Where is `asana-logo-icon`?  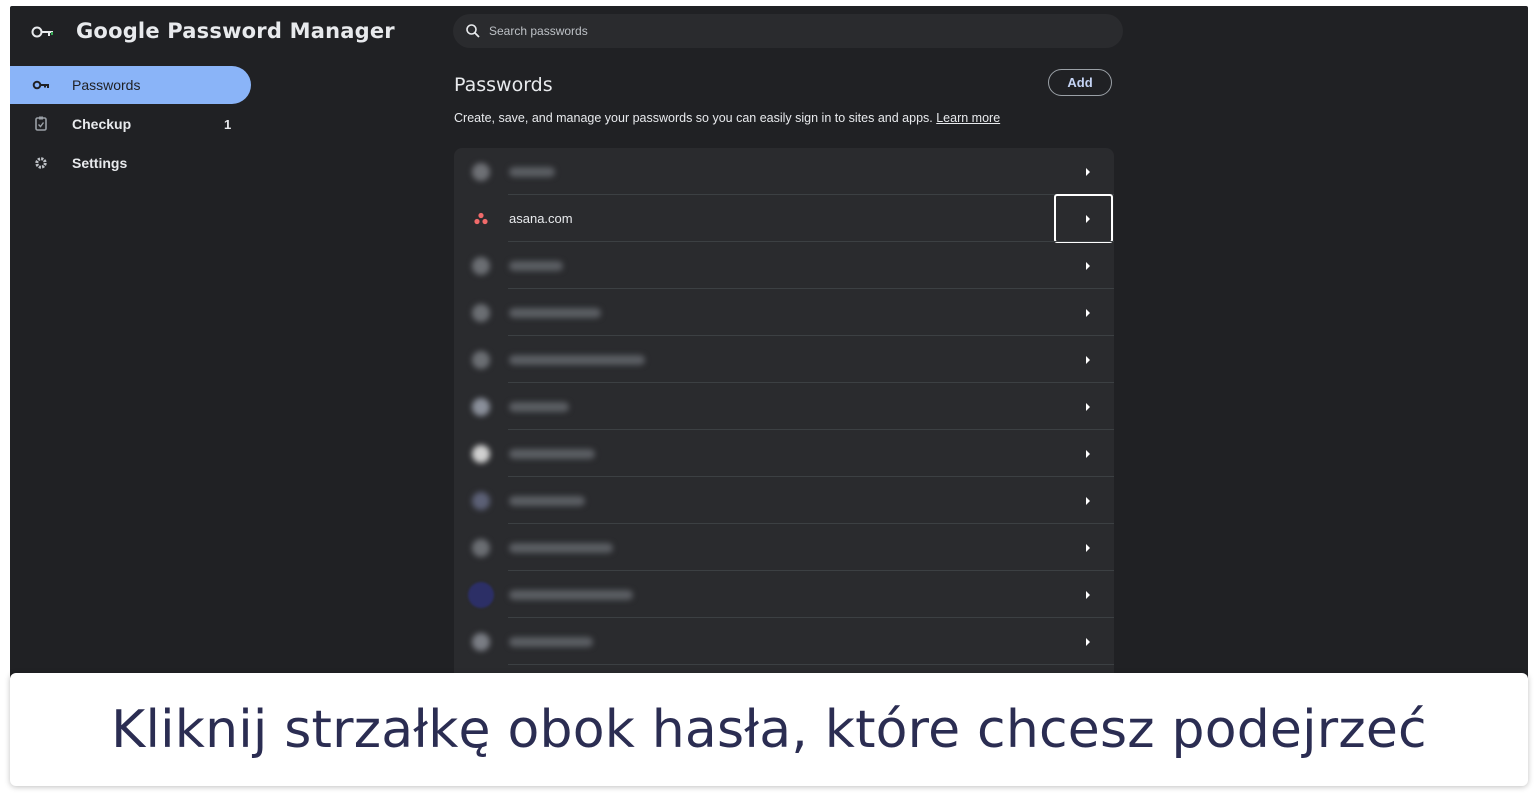
asana-logo-icon is located at coordinates (481, 219).